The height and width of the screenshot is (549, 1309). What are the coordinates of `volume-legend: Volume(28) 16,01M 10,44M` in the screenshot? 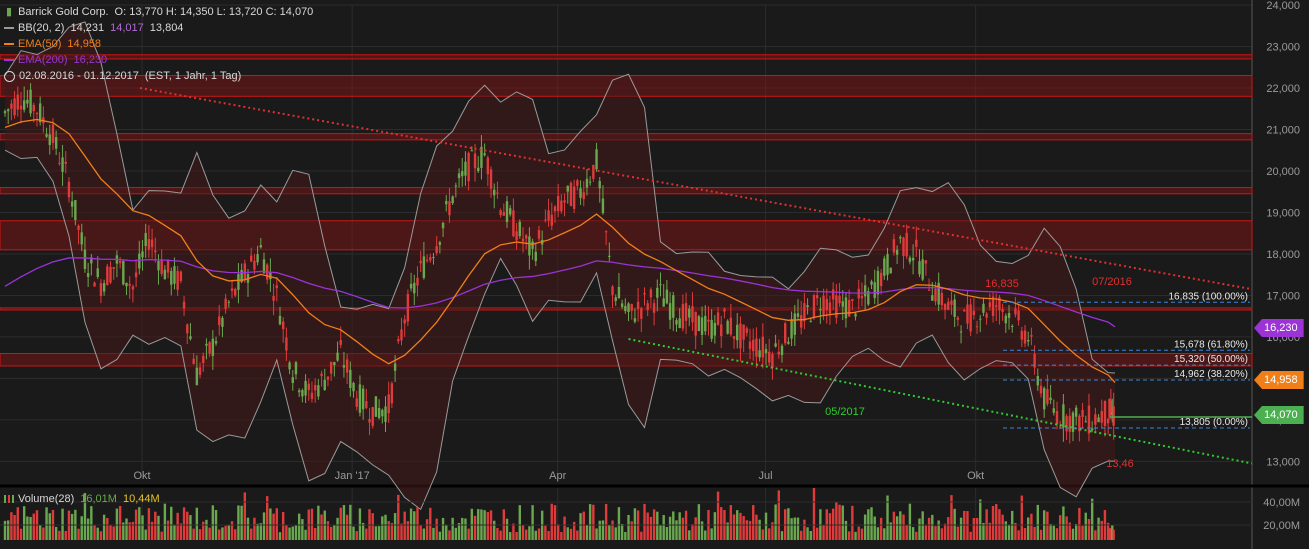 It's located at (82, 499).